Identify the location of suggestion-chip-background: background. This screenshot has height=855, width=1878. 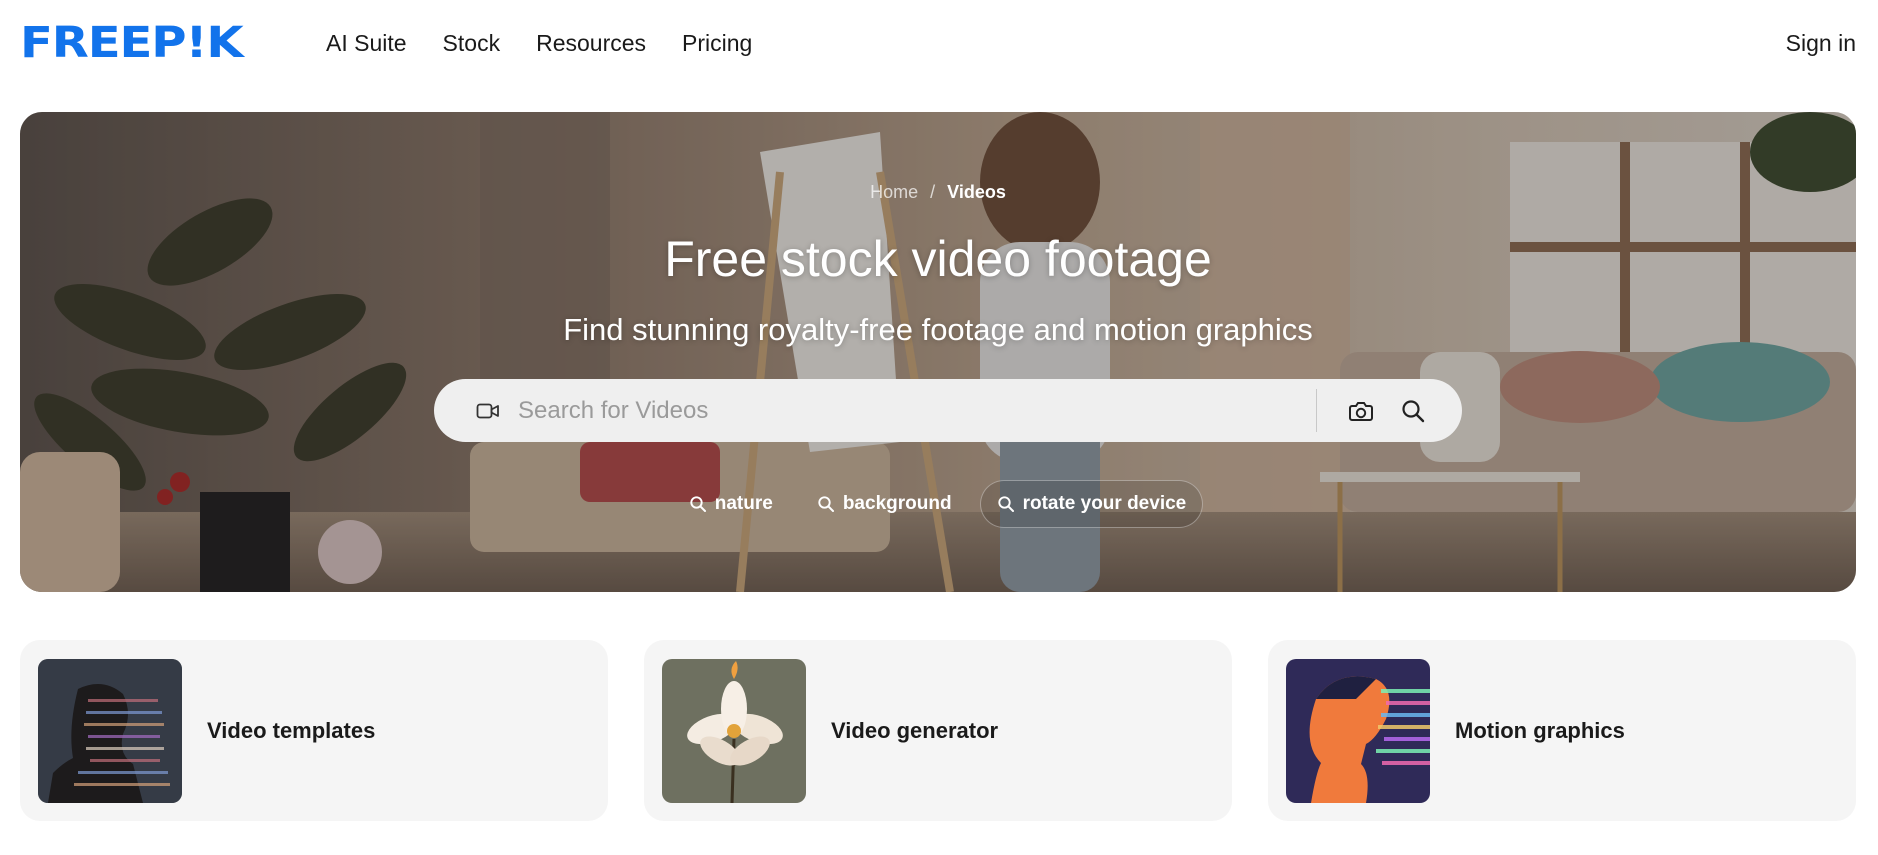
(884, 504).